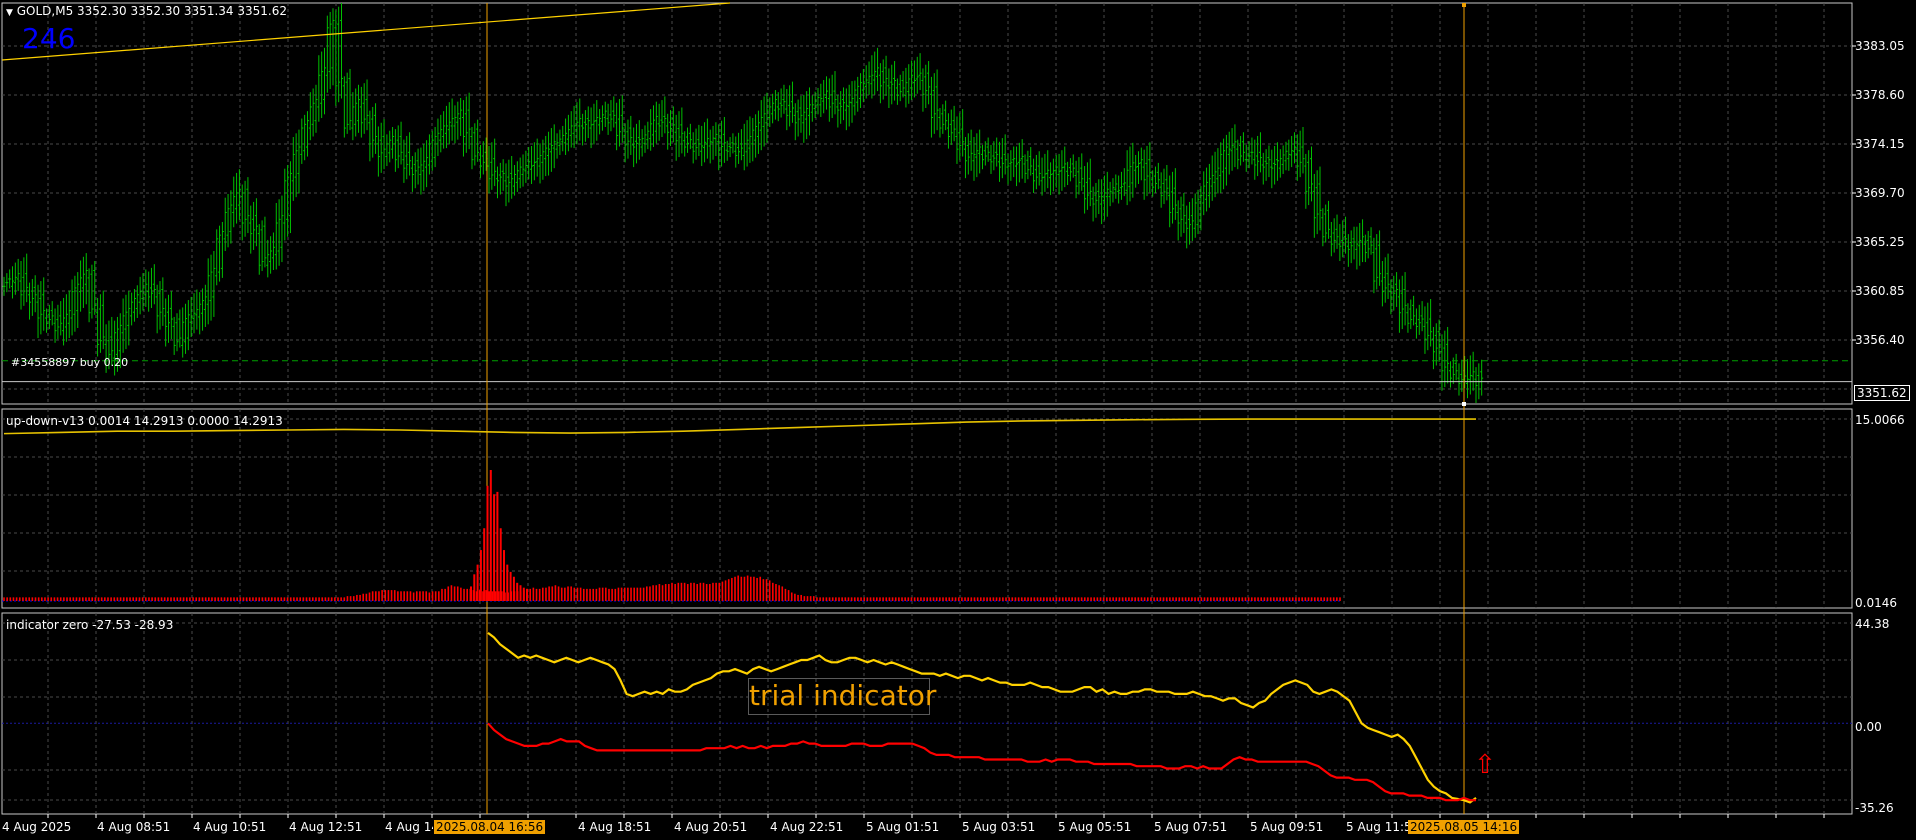 This screenshot has width=1916, height=840. What do you see at coordinates (1464, 827) in the screenshot?
I see `vline-time-marker-2: 2025.08.05 14:16` at bounding box center [1464, 827].